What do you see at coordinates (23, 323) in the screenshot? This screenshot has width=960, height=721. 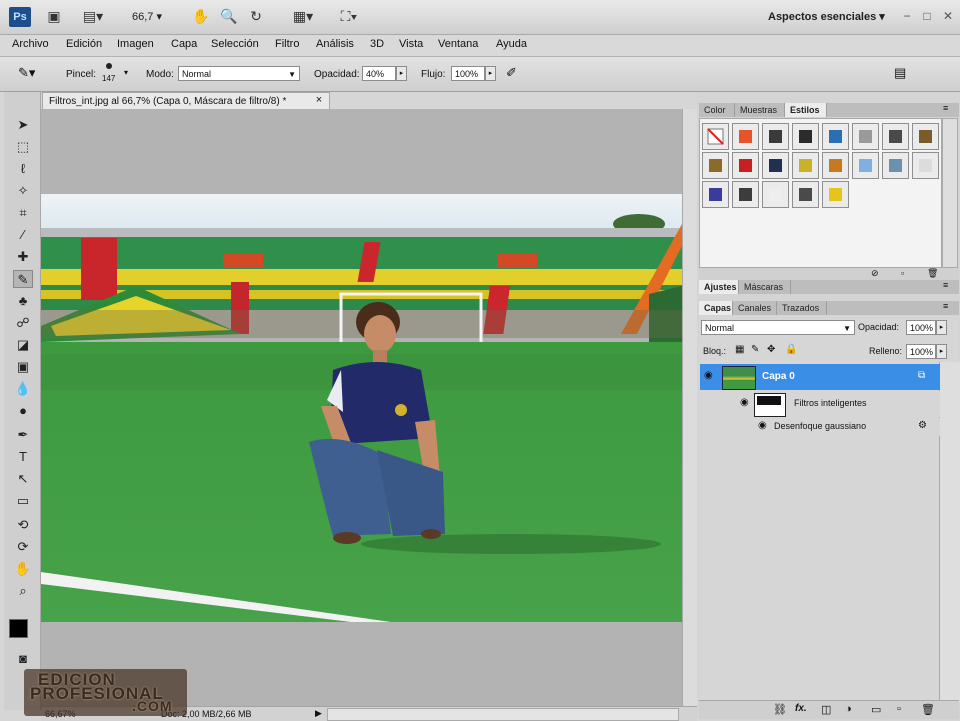 I see `history-brush-tool-icon: ☍` at bounding box center [23, 323].